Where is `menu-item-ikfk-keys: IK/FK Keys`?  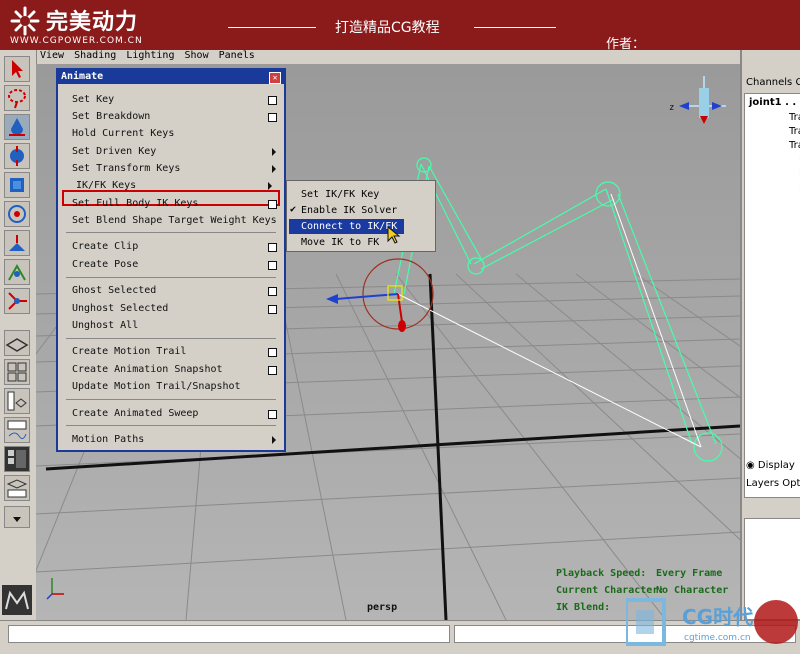 menu-item-ikfk-keys: IK/FK Keys is located at coordinates (106, 185).